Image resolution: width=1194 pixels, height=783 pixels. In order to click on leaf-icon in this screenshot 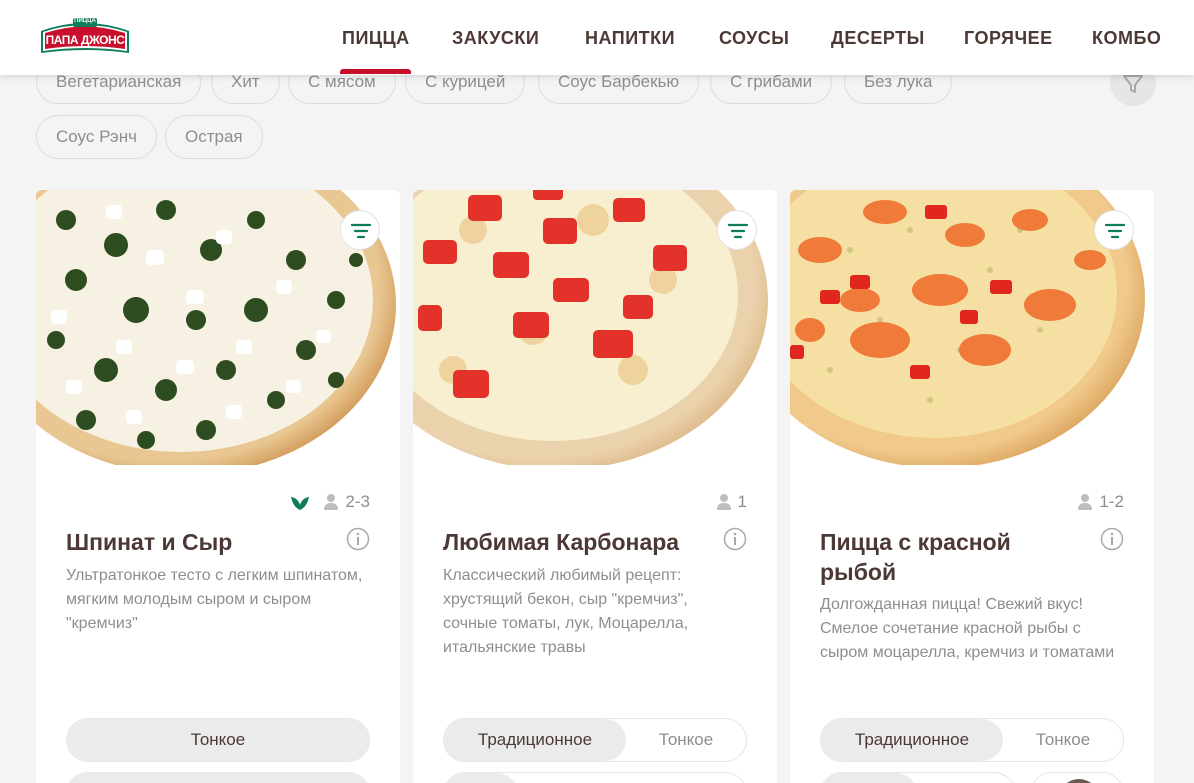, I will do `click(300, 503)`.